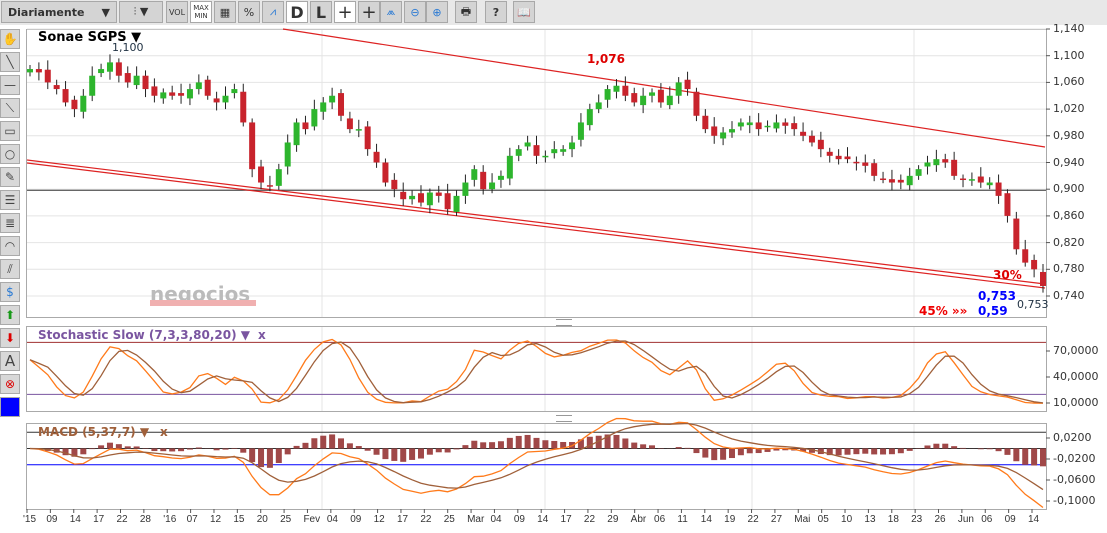 The width and height of the screenshot is (1107, 533). I want to click on date-label: 12, so click(379, 519).